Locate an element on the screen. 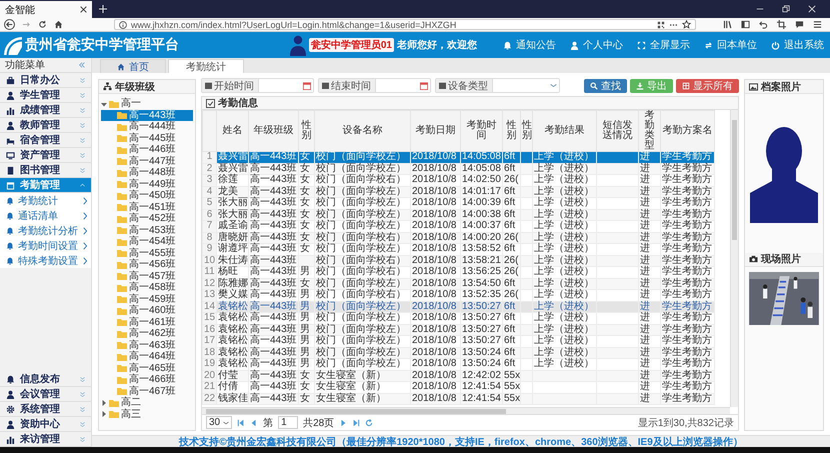 The height and width of the screenshot is (453, 830). column-header: 姓名 is located at coordinates (232, 131).